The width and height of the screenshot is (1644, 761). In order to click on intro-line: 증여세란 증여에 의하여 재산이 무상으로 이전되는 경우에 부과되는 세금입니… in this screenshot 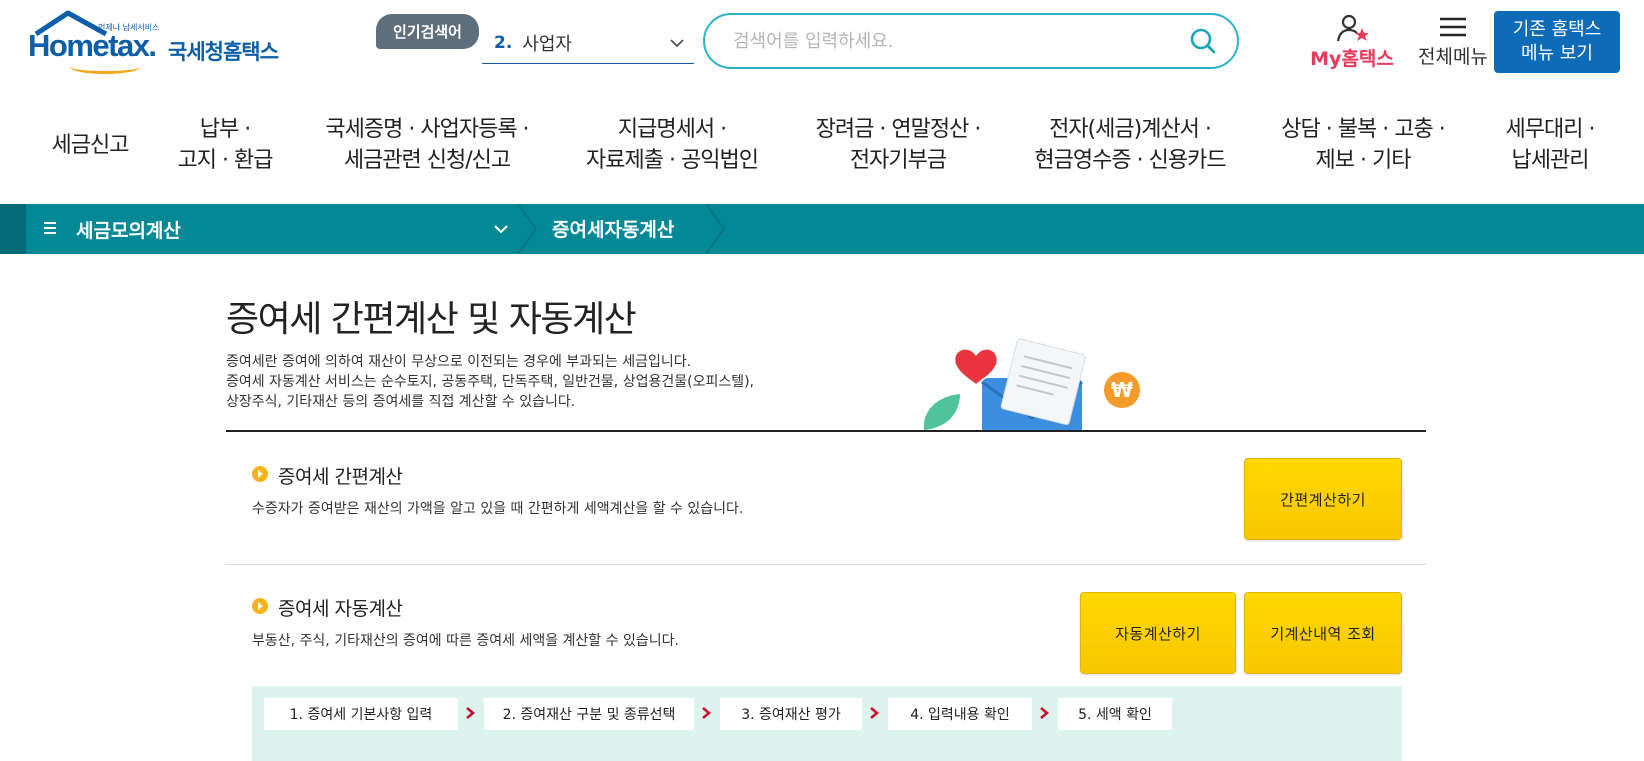, I will do `click(459, 362)`.